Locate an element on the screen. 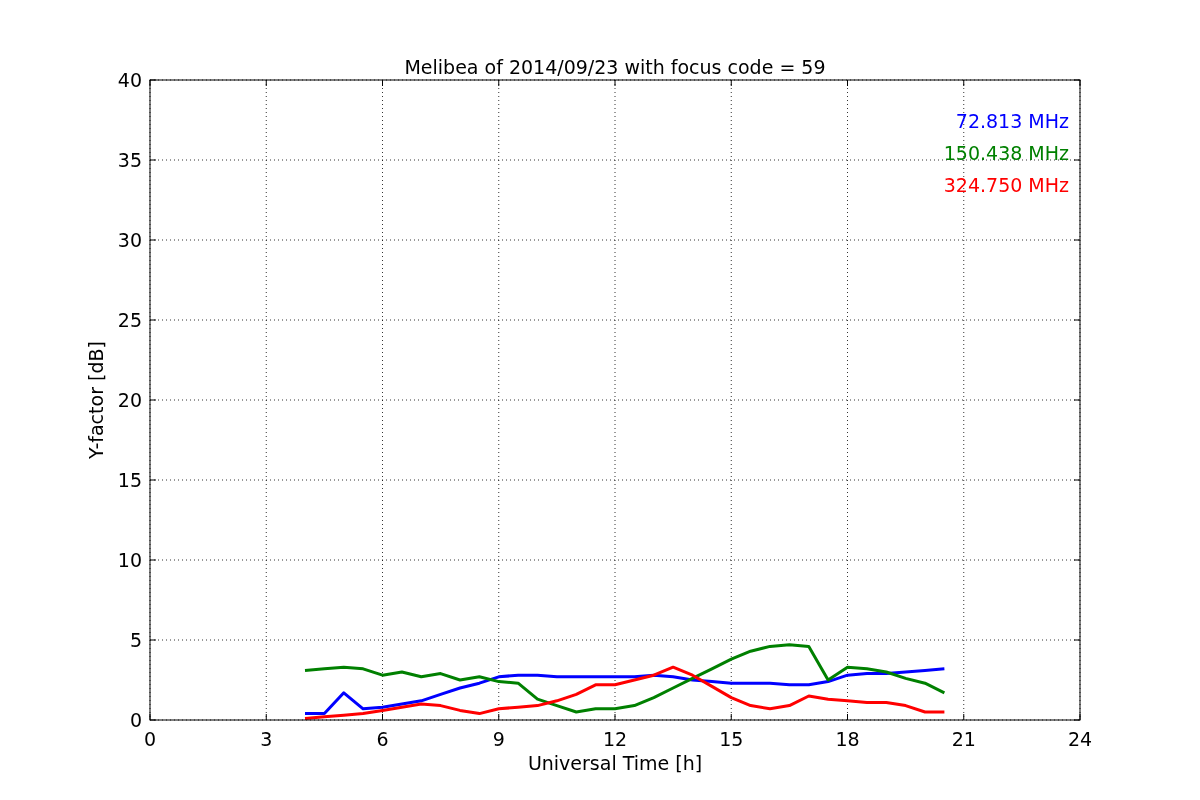 This screenshot has height=800, width=1200. x-axis-label: Universal Time [h] is located at coordinates (615, 763).